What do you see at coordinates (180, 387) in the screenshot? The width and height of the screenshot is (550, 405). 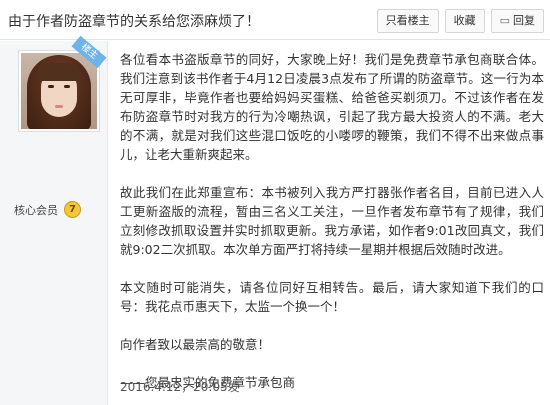 I see `post-date: 2016.4.12，20:05发` at bounding box center [180, 387].